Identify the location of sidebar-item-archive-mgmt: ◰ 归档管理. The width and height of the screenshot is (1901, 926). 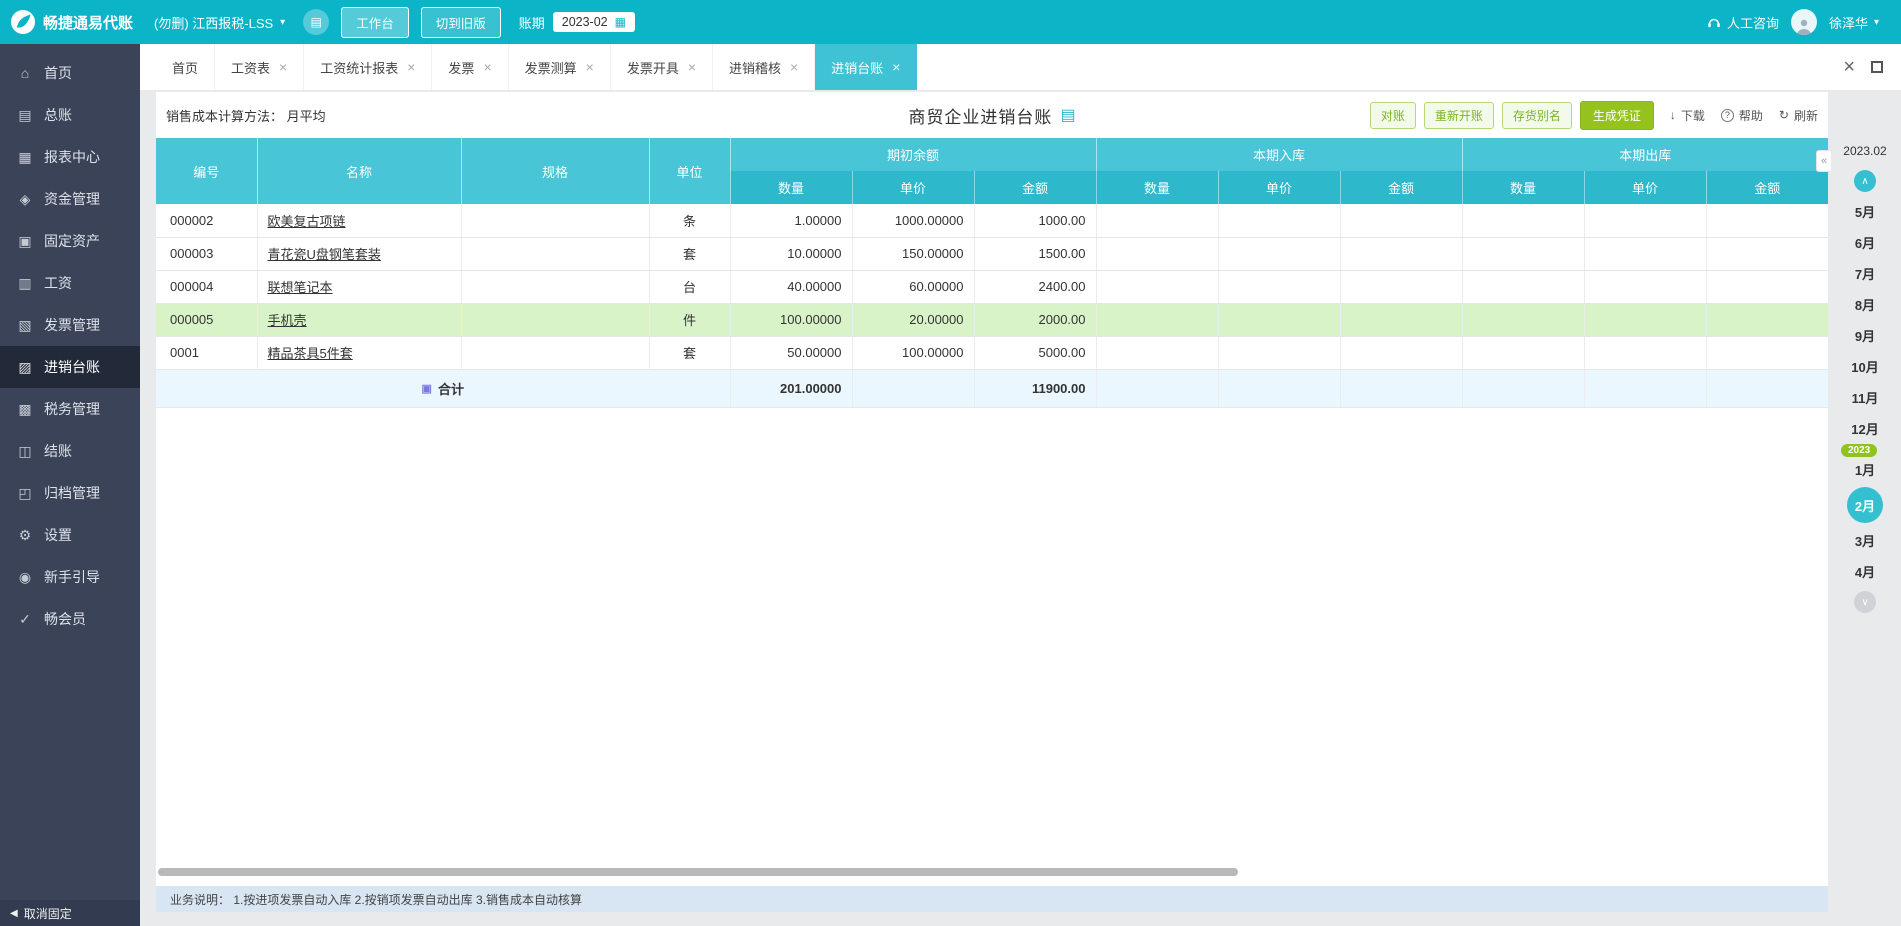
(70, 493).